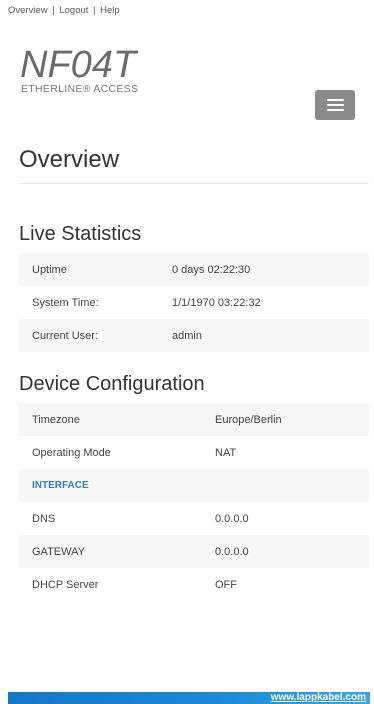 Image resolution: width=374 pixels, height=704 pixels. What do you see at coordinates (194, 183) in the screenshot?
I see `title-divider` at bounding box center [194, 183].